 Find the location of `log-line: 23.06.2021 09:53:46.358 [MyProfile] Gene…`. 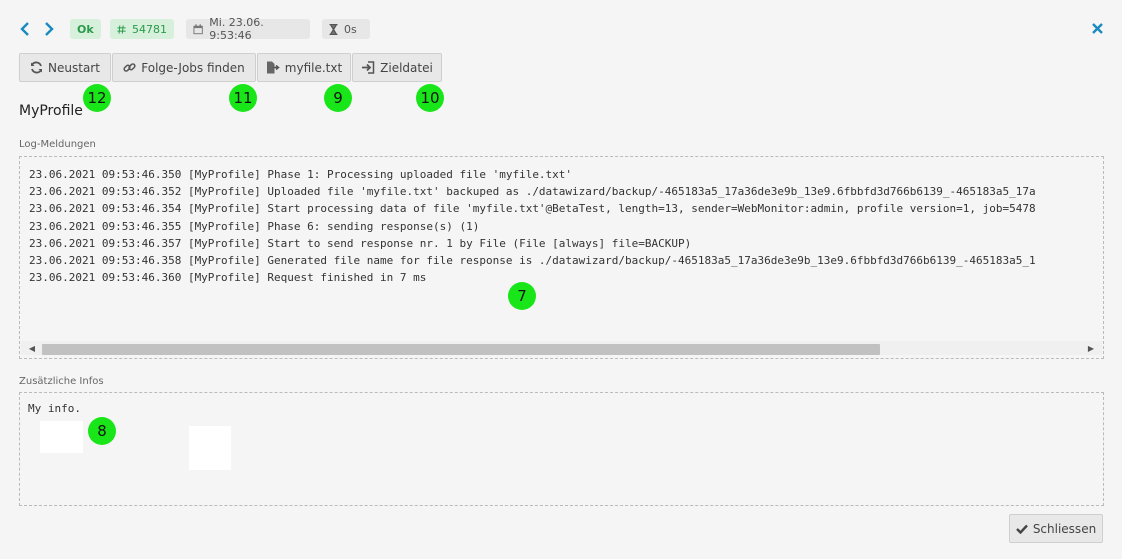

log-line: 23.06.2021 09:53:46.358 [MyProfile] Gene… is located at coordinates (532, 261).